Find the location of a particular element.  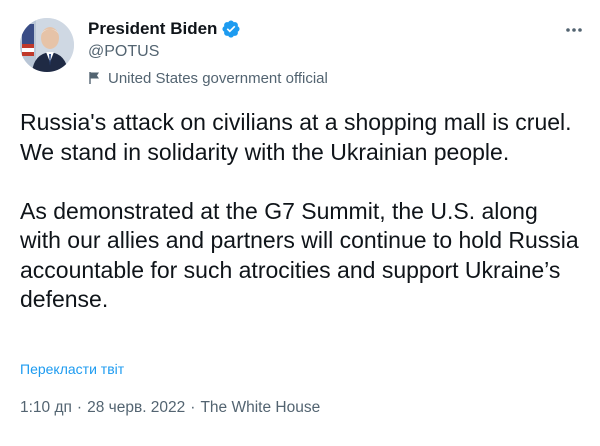

name-row: President Biden is located at coordinates (208, 29).